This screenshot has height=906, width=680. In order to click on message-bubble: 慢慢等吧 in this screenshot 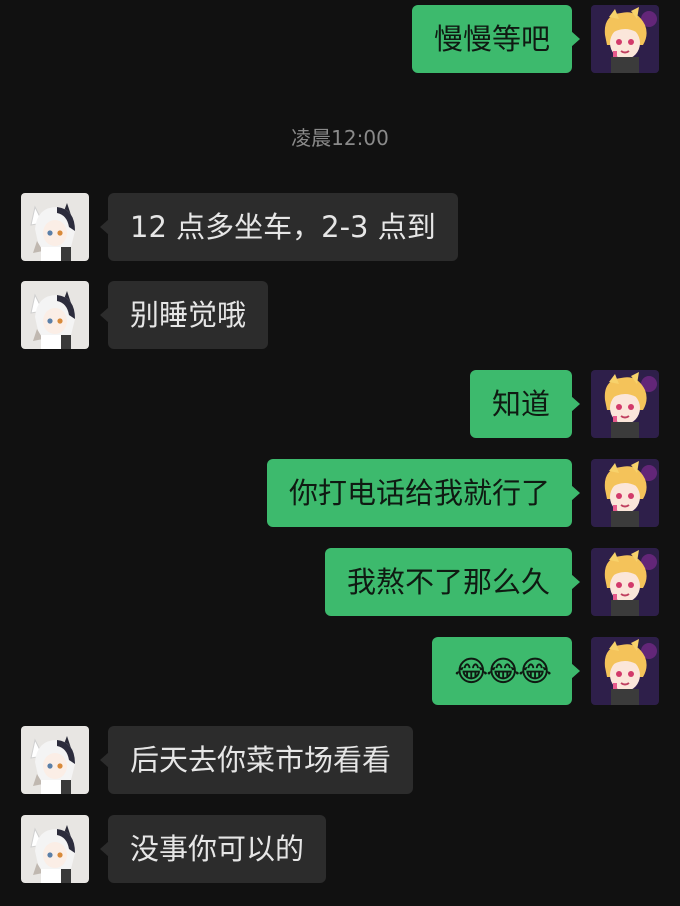, I will do `click(495, 39)`.